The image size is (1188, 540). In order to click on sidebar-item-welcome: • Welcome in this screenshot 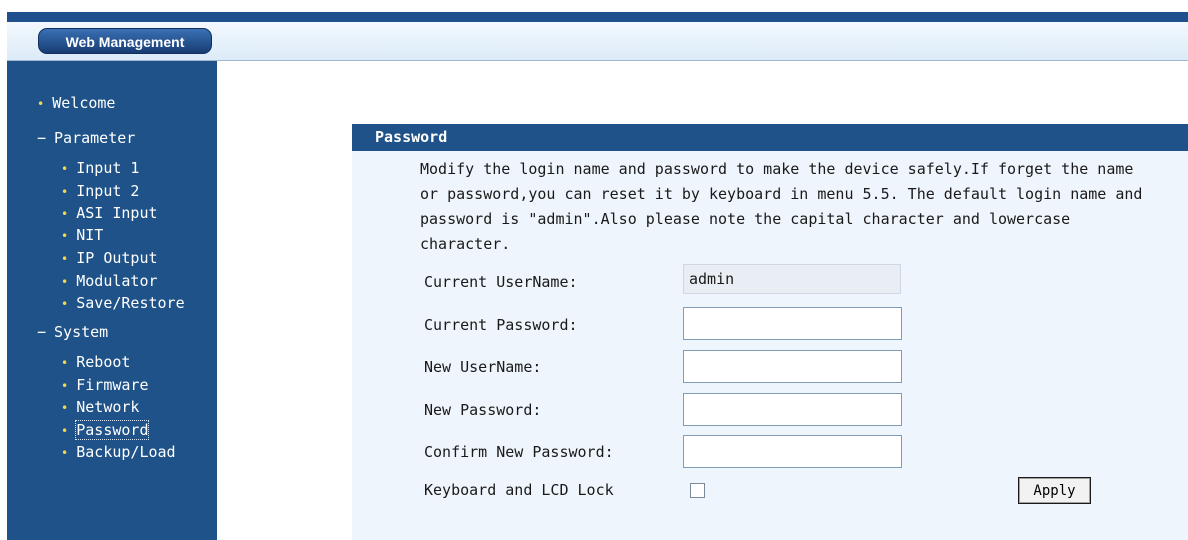, I will do `click(76, 103)`.